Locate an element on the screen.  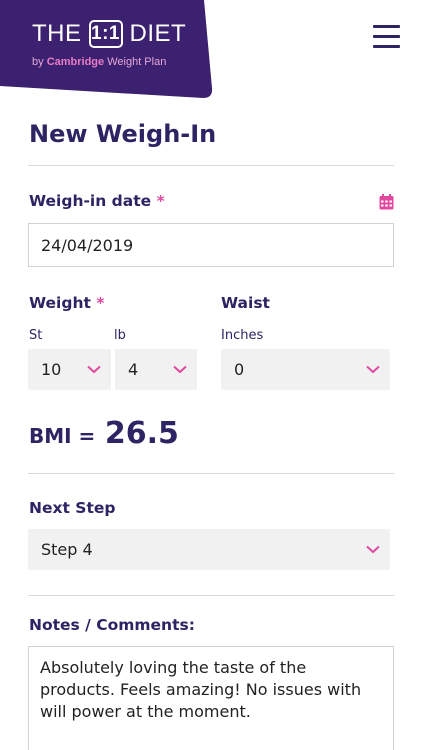
bmi-readout: BMI = 26.5 is located at coordinates (104, 433).